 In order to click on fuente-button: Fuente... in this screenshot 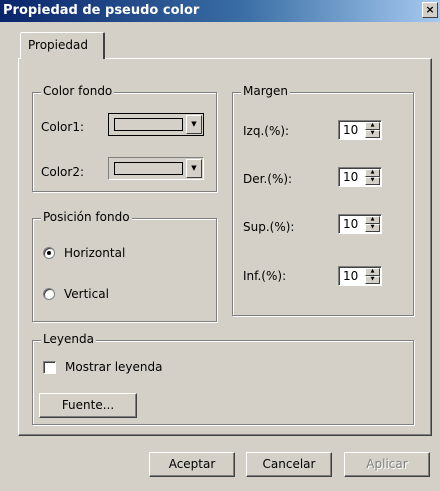, I will do `click(88, 405)`.